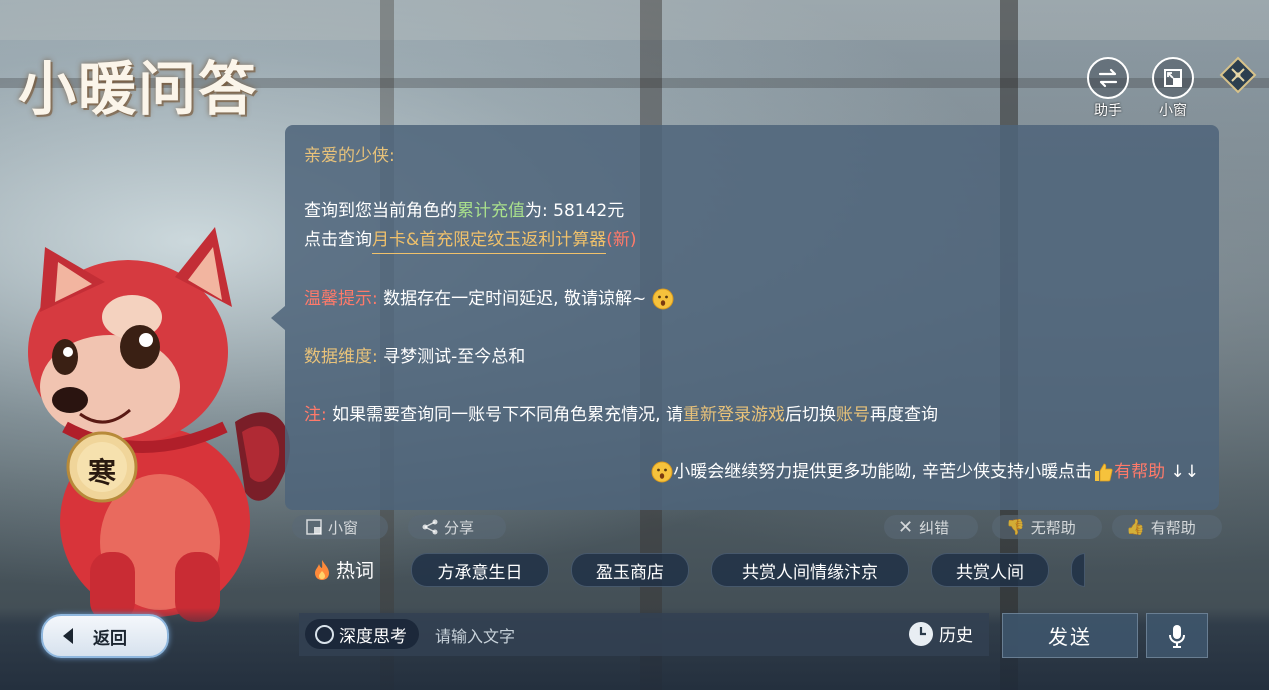  Describe the element at coordinates (380, 211) in the screenshot. I see `recharge-prefix: 查询到您当前角色的` at that location.